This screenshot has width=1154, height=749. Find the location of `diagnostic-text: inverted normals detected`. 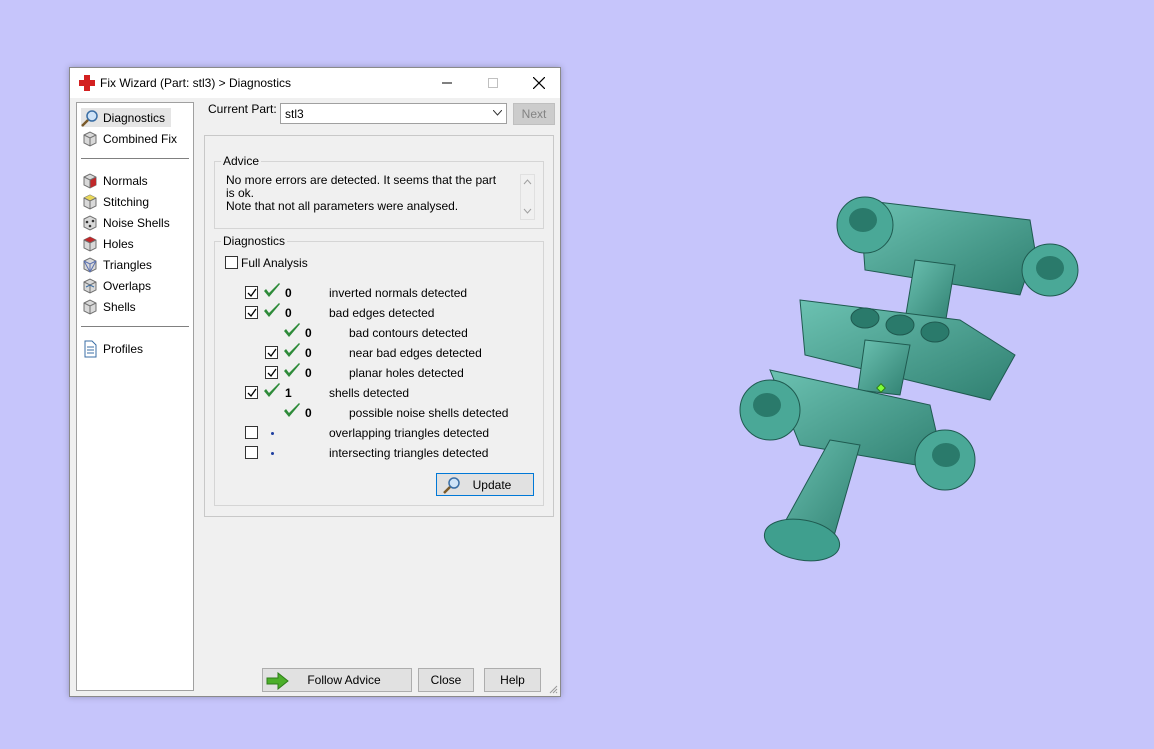

diagnostic-text: inverted normals detected is located at coordinates (398, 293).